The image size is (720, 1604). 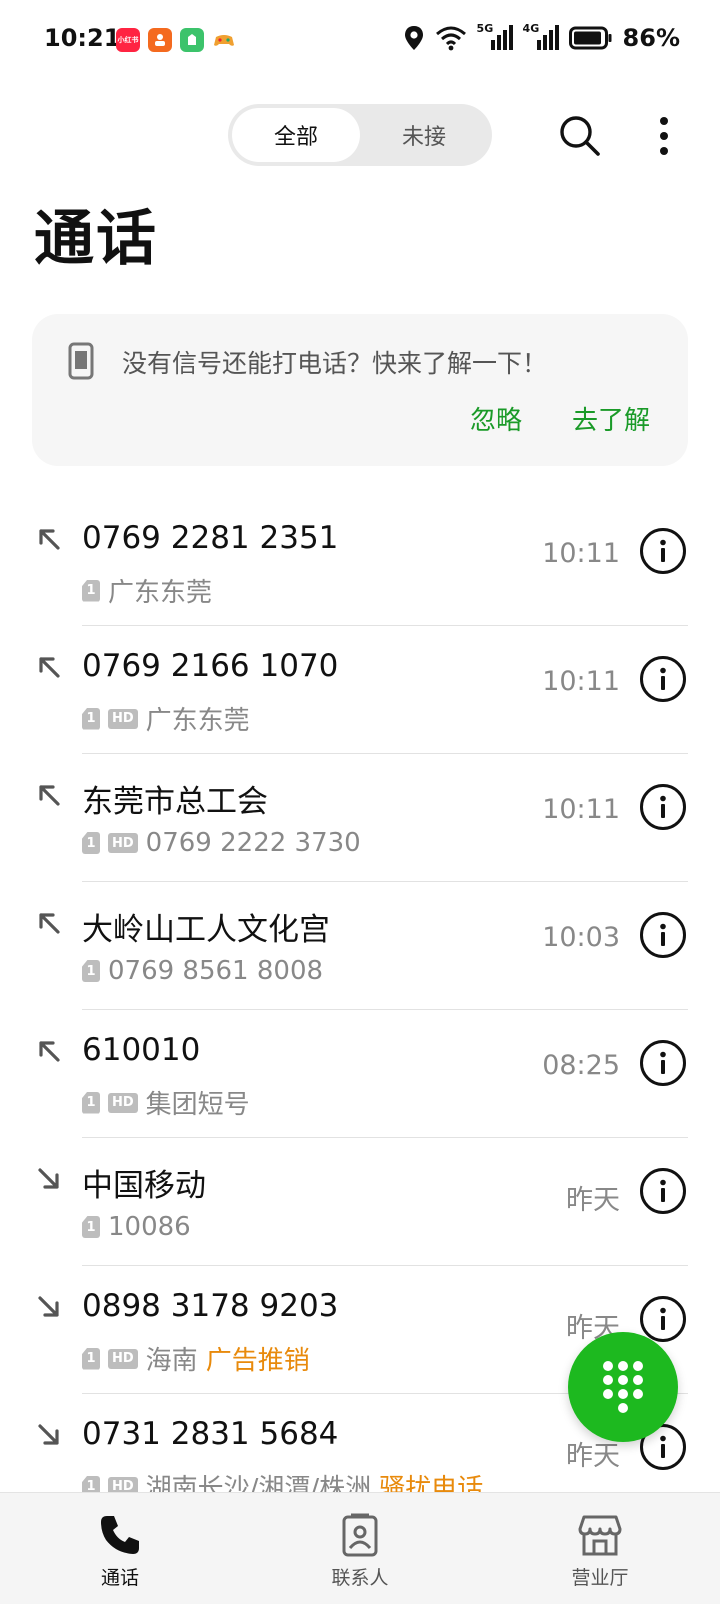 What do you see at coordinates (81, 361) in the screenshot?
I see `phone-device-icon` at bounding box center [81, 361].